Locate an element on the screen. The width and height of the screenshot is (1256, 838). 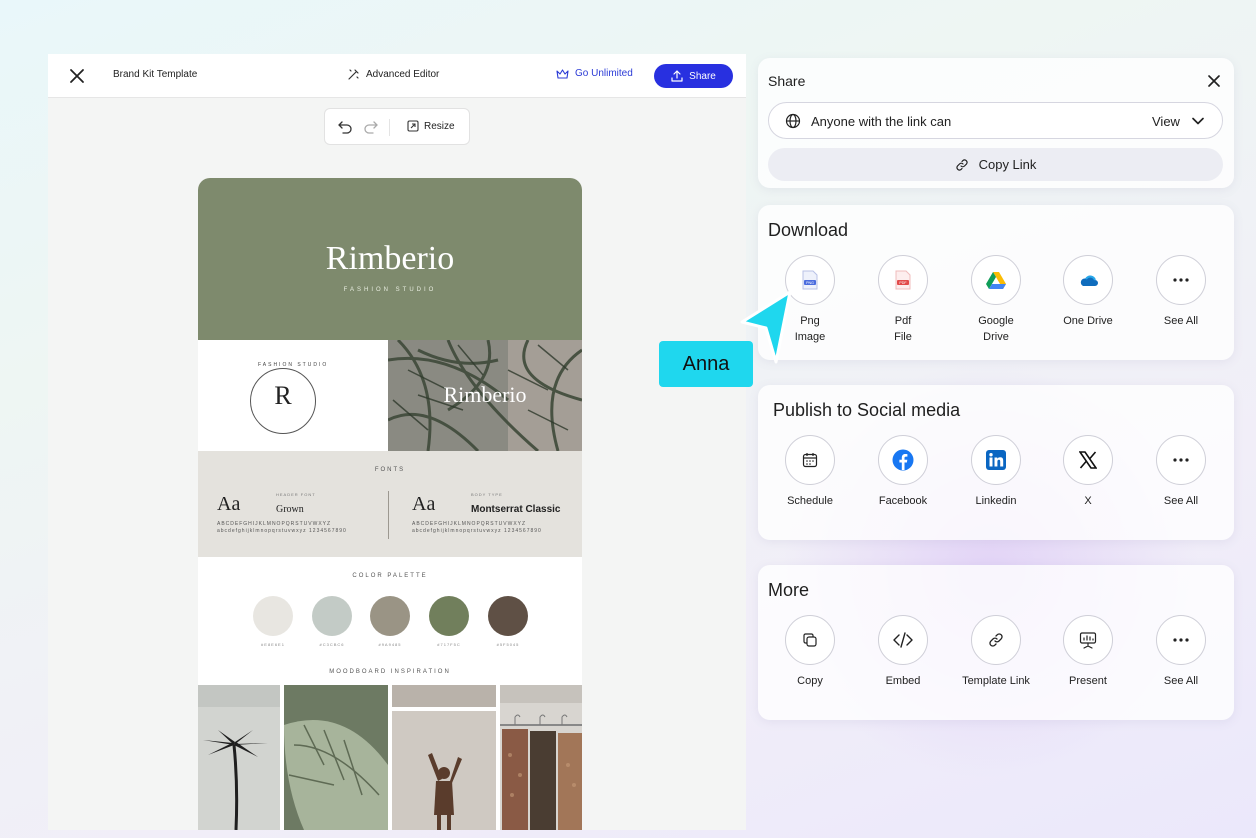
palm-photo: Rimberio is located at coordinates (485, 395).